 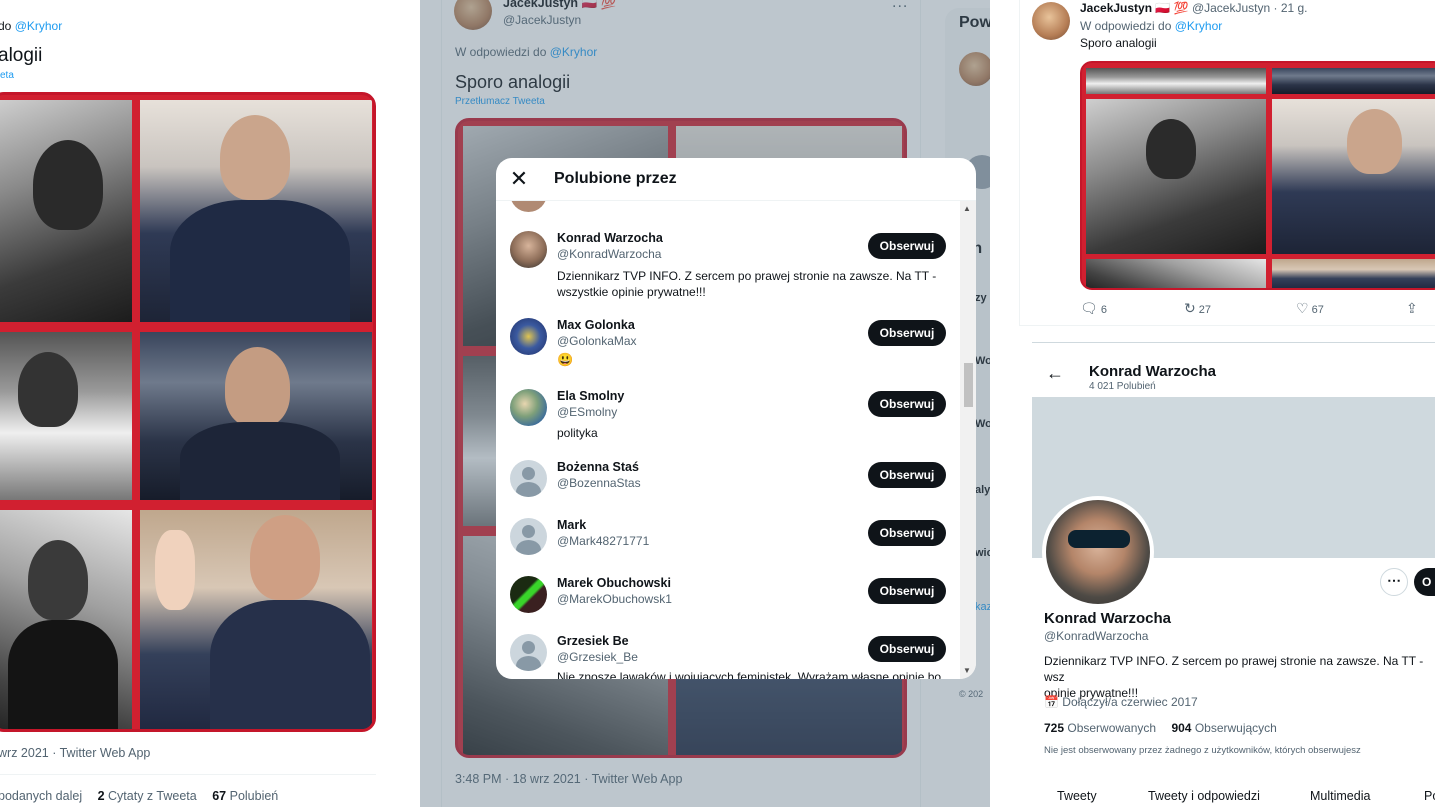 What do you see at coordinates (101, 796) in the screenshot?
I see `quotes-count: 2` at bounding box center [101, 796].